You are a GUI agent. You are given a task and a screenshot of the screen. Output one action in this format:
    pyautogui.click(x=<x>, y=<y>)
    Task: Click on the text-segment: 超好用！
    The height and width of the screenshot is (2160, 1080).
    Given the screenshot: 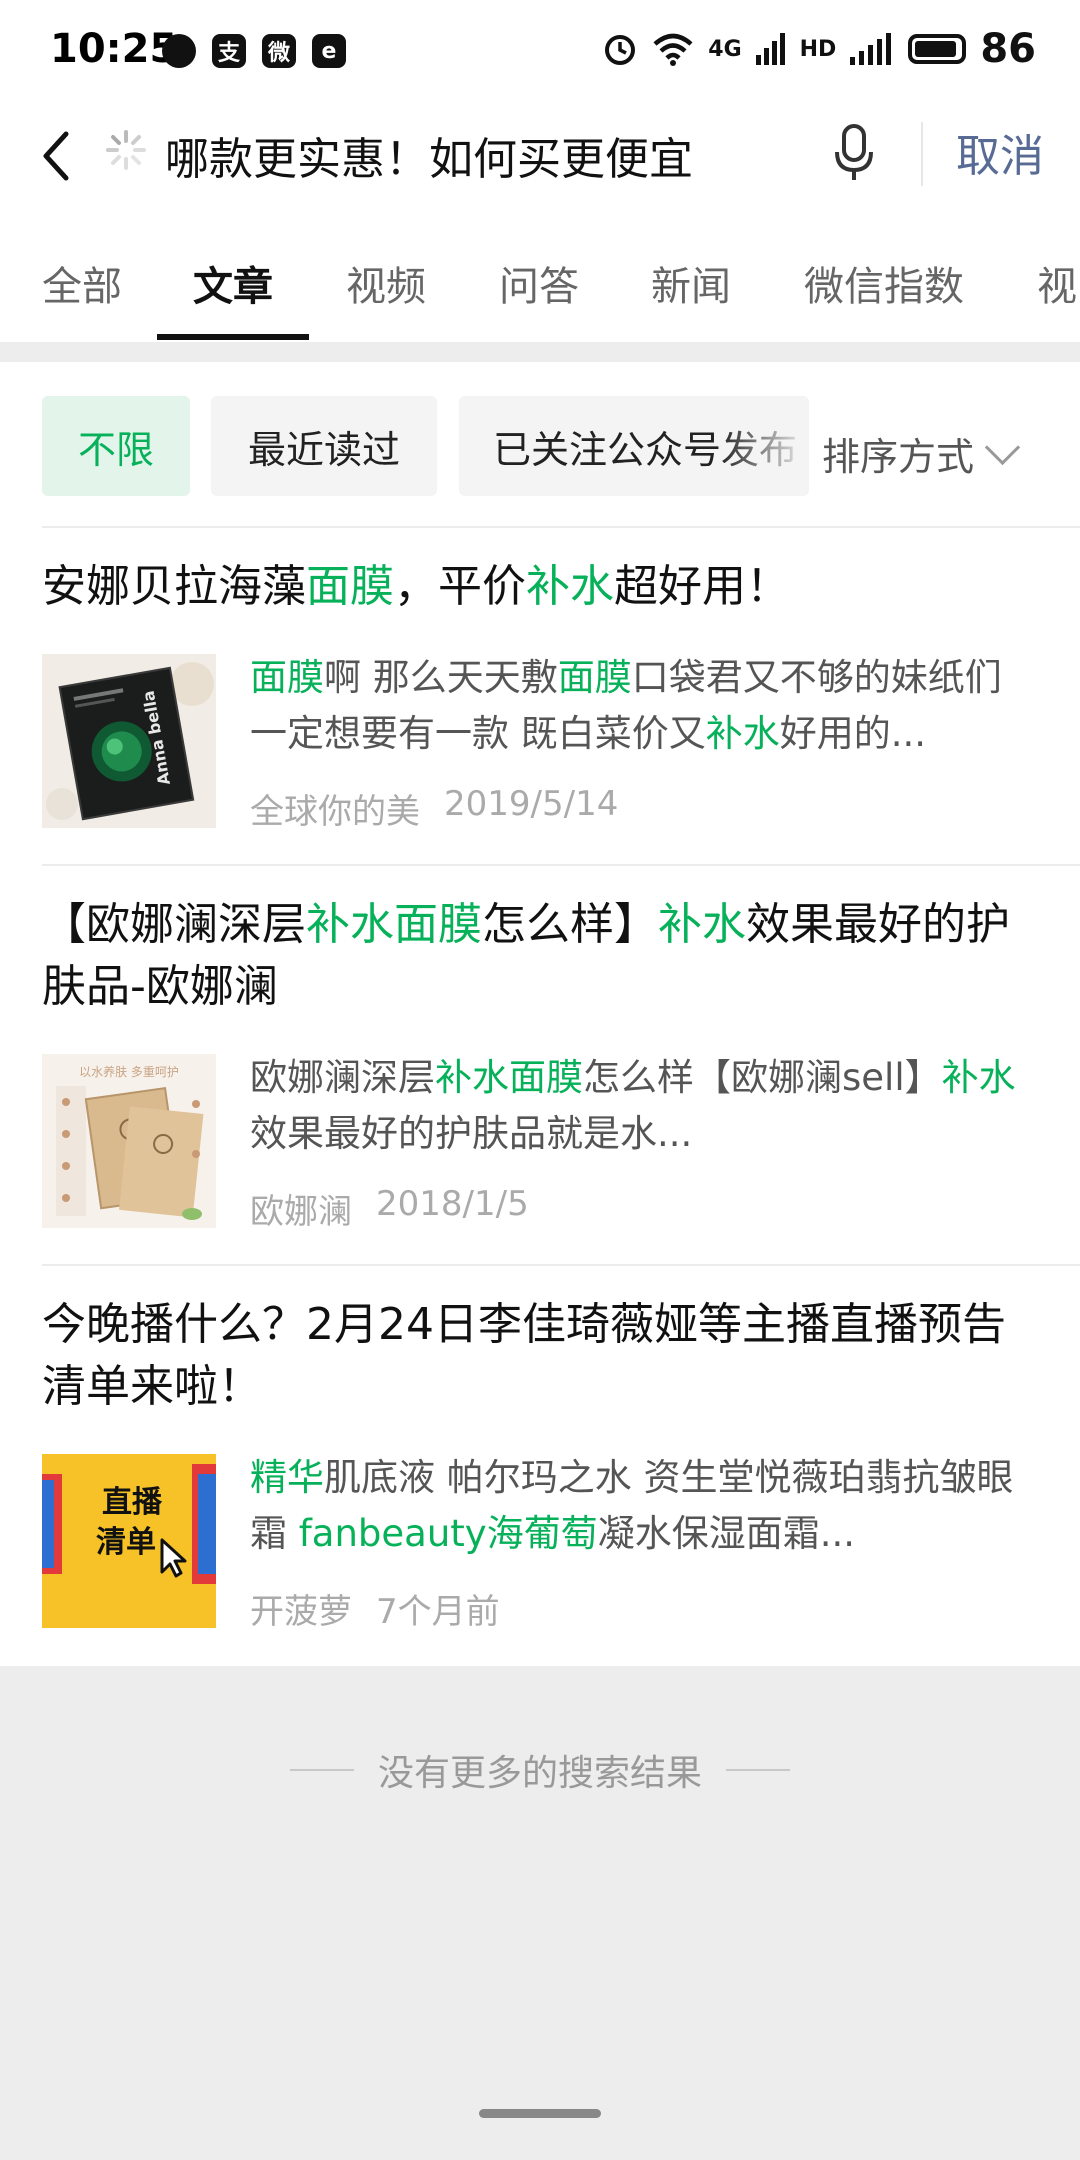 What is the action you would take?
    pyautogui.click(x=702, y=586)
    